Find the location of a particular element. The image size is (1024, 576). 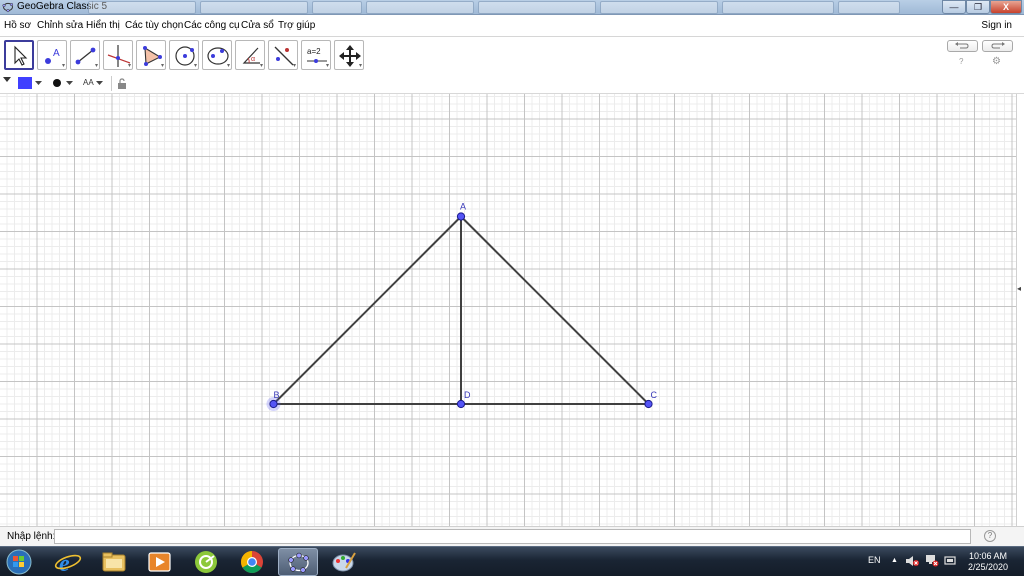

geogebra-app-icon is located at coordinates (8, 7).